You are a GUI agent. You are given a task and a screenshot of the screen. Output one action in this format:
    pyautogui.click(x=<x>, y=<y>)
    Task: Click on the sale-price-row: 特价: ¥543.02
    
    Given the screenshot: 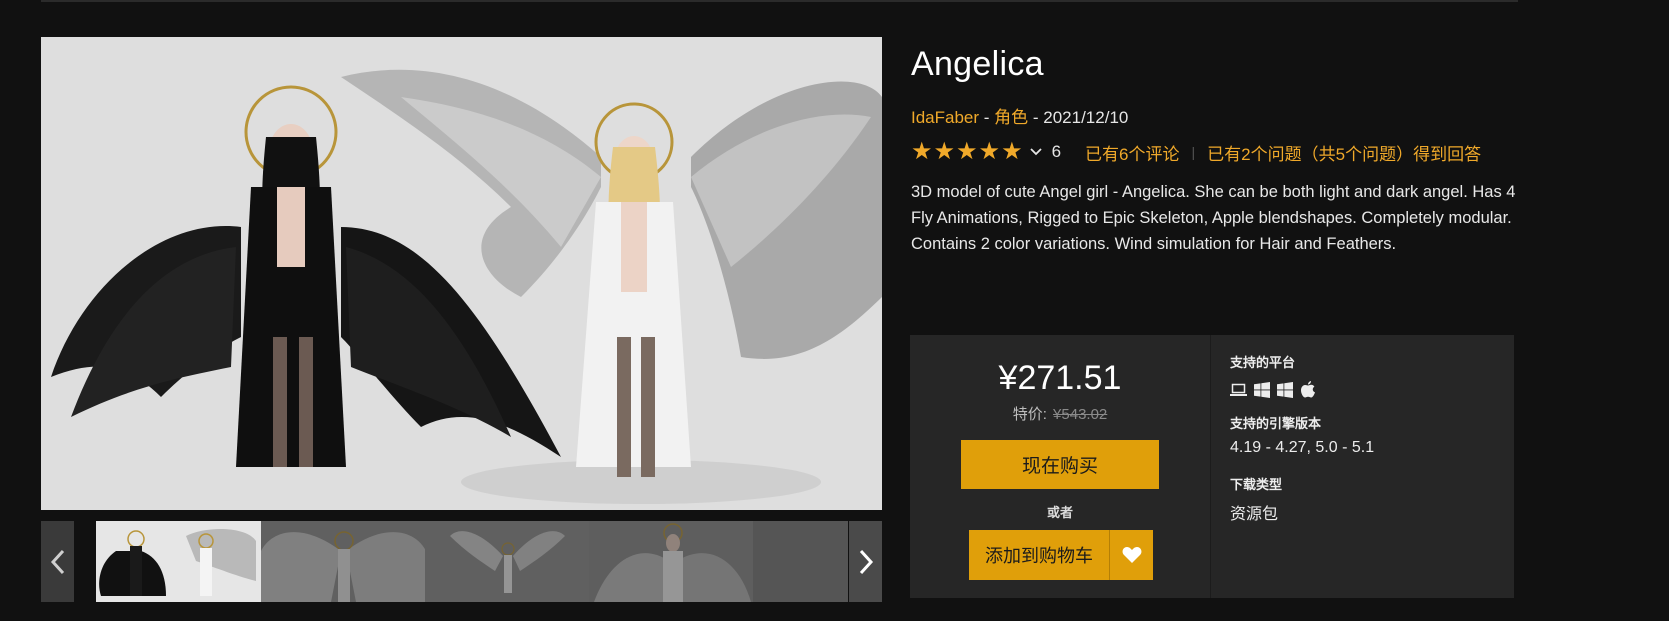 What is the action you would take?
    pyautogui.click(x=1060, y=413)
    